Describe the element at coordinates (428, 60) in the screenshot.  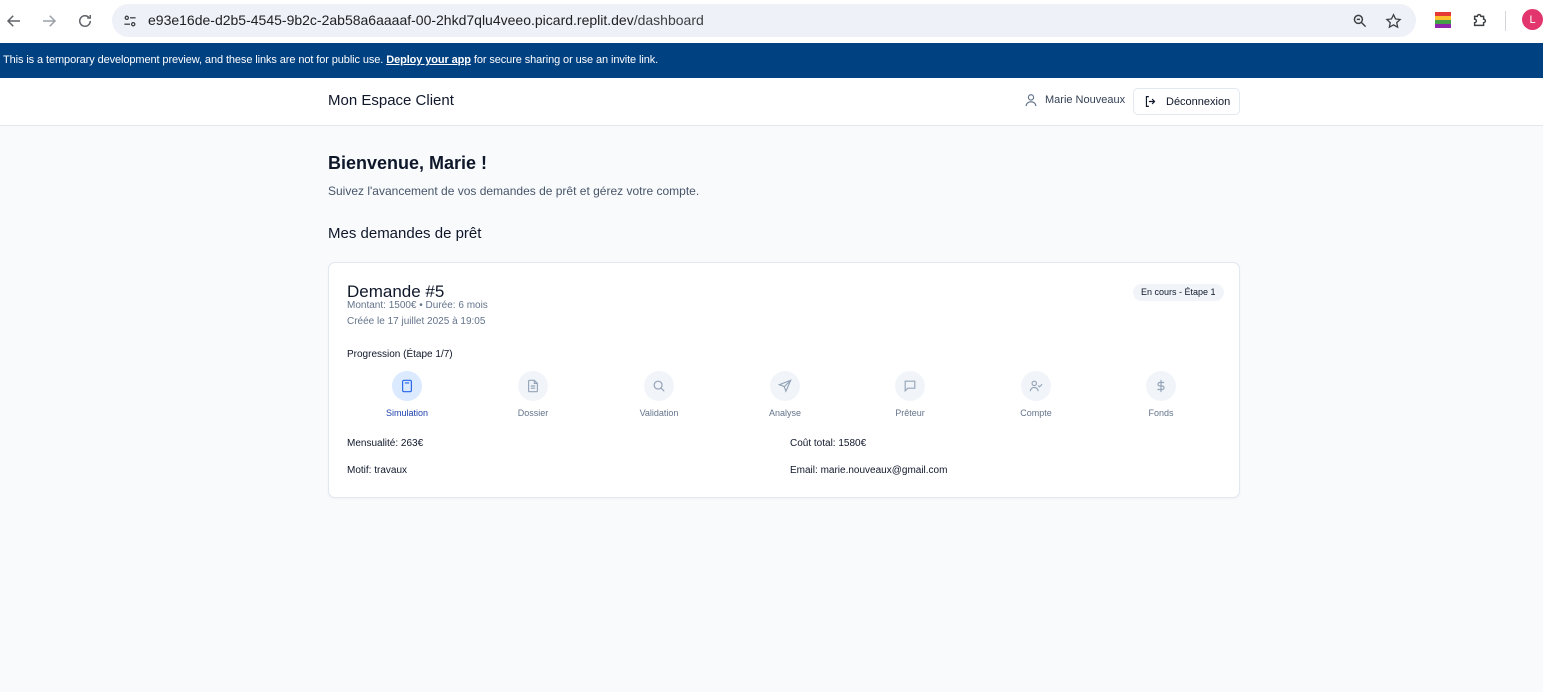
I see `deploy-app-link: Deploy your app` at that location.